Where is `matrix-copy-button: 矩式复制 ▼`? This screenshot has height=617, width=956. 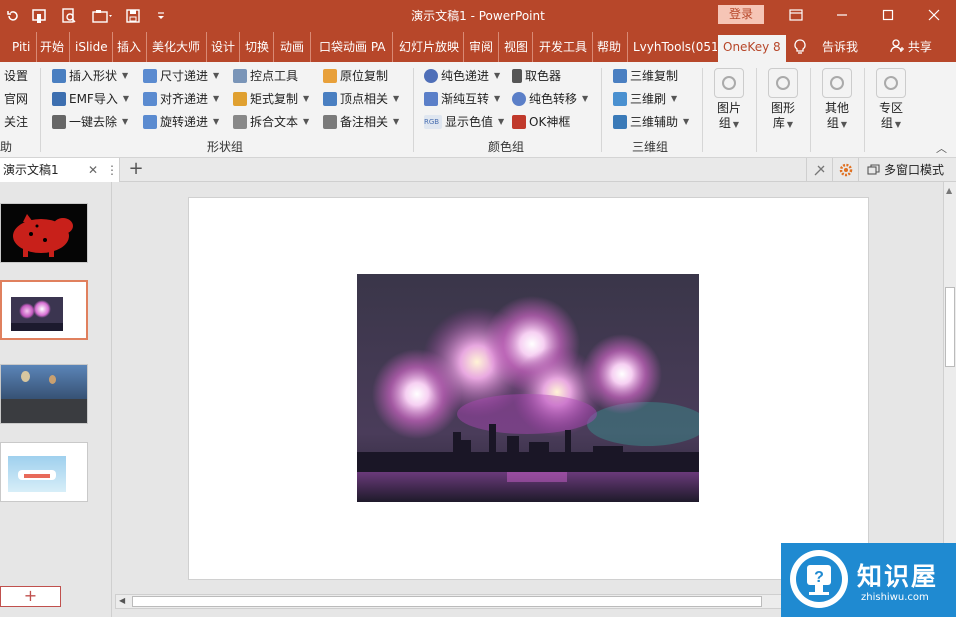
matrix-copy-button: 矩式复制 ▼ is located at coordinates (271, 99).